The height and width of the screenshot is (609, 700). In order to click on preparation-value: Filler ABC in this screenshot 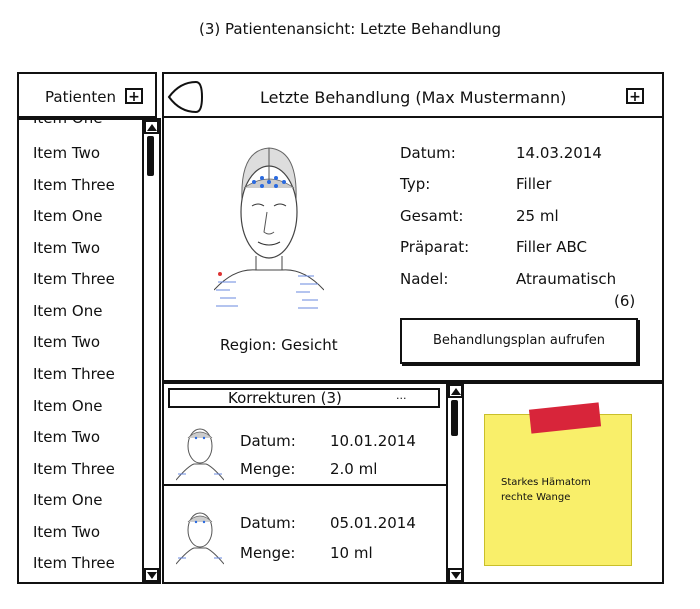, I will do `click(551, 247)`.